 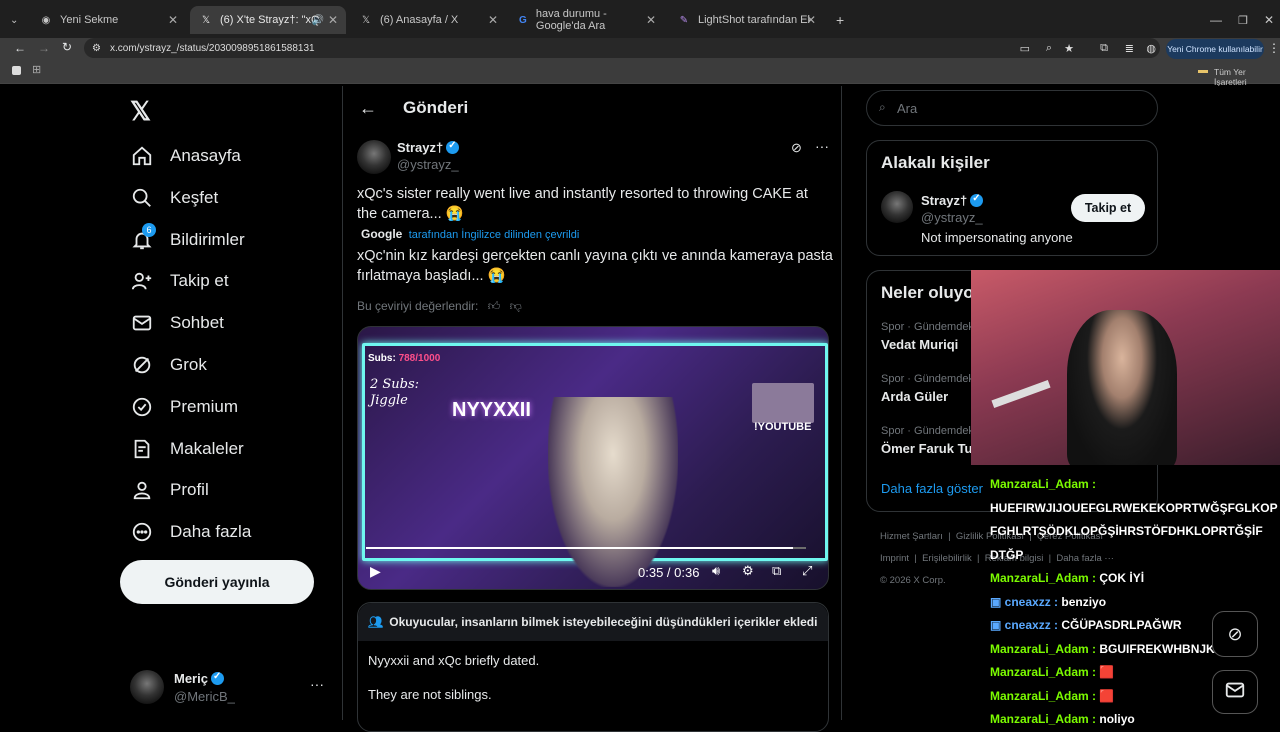 What do you see at coordinates (929, 440) in the screenshot?
I see `trend-item: Spor · Gündemdek Ömer Faruk Tur` at bounding box center [929, 440].